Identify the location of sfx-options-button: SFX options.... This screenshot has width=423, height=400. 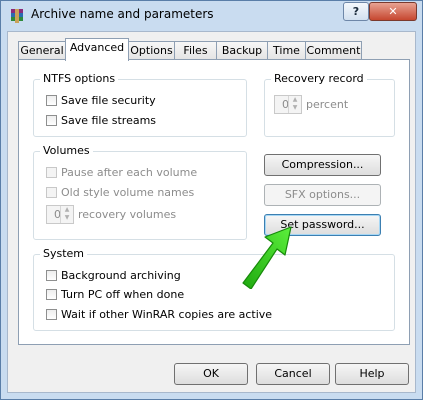
(322, 195).